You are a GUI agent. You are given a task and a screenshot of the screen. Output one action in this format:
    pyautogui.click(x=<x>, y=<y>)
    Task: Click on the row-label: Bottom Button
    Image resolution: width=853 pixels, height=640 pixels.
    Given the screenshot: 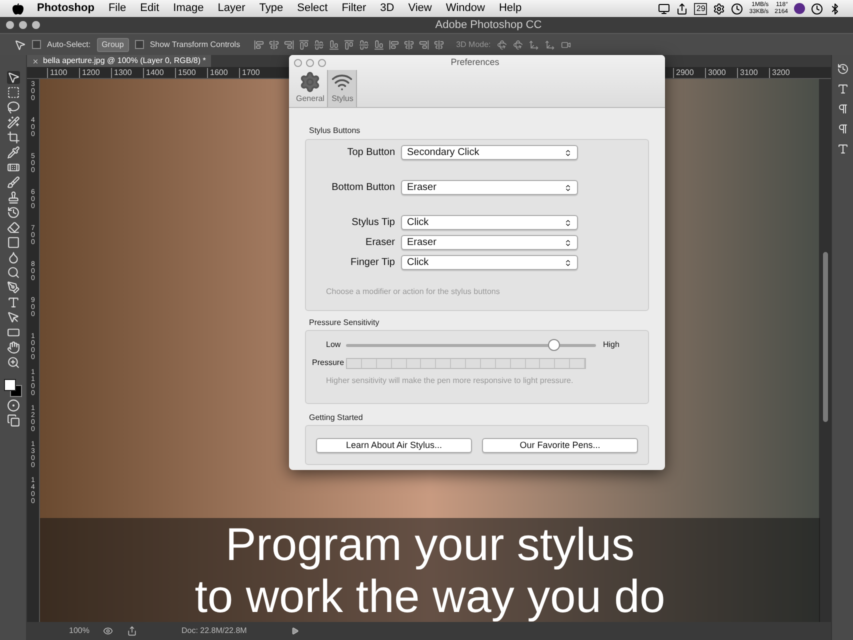 What is the action you would take?
    pyautogui.click(x=363, y=188)
    